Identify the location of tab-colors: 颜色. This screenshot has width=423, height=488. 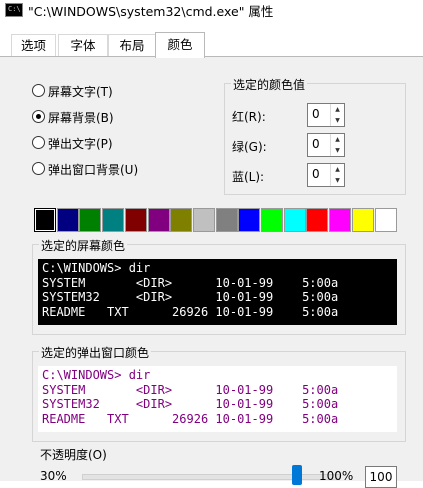
(180, 45).